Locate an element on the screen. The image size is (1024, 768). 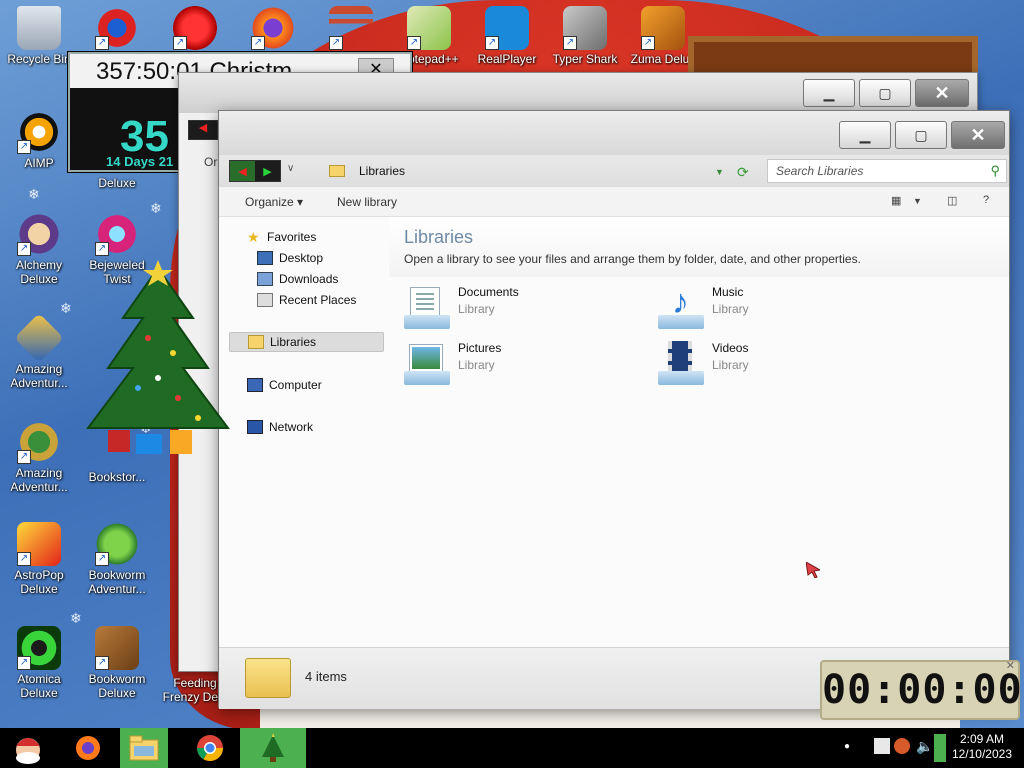
nav-label: Recent Places is located at coordinates (318, 300).